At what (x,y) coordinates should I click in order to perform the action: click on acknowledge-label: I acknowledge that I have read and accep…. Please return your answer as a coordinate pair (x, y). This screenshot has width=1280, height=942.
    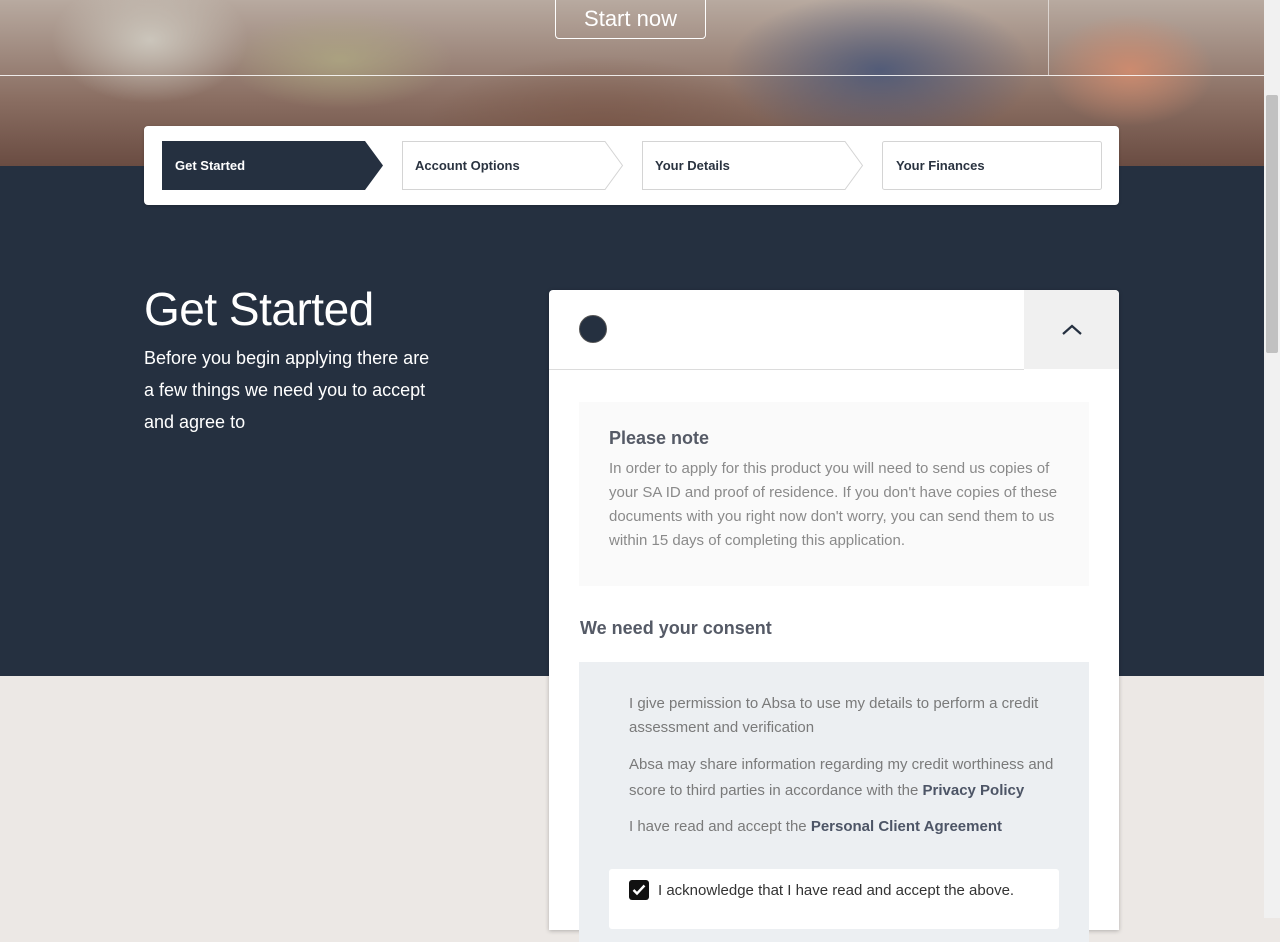
    Looking at the image, I should click on (836, 890).